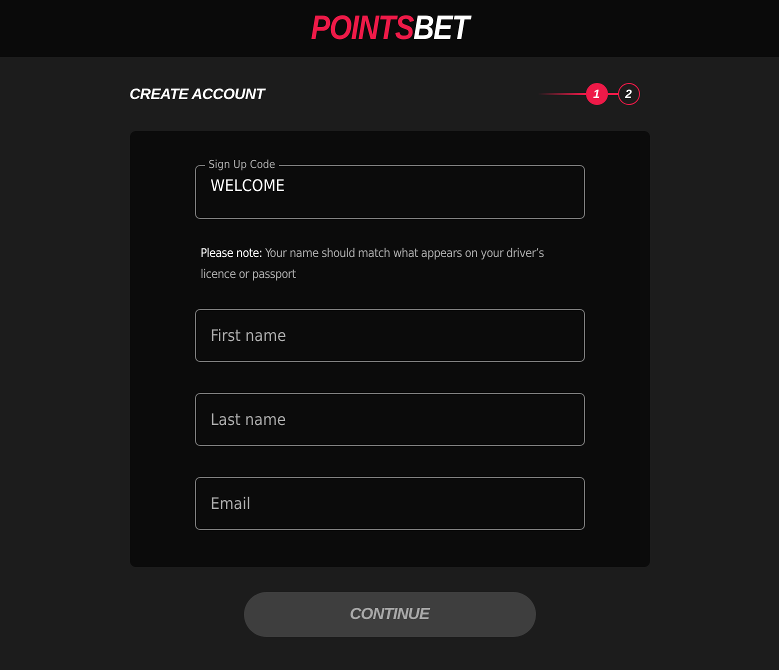 The width and height of the screenshot is (779, 670). Describe the element at coordinates (597, 94) in the screenshot. I see `step-indicator: 1` at that location.